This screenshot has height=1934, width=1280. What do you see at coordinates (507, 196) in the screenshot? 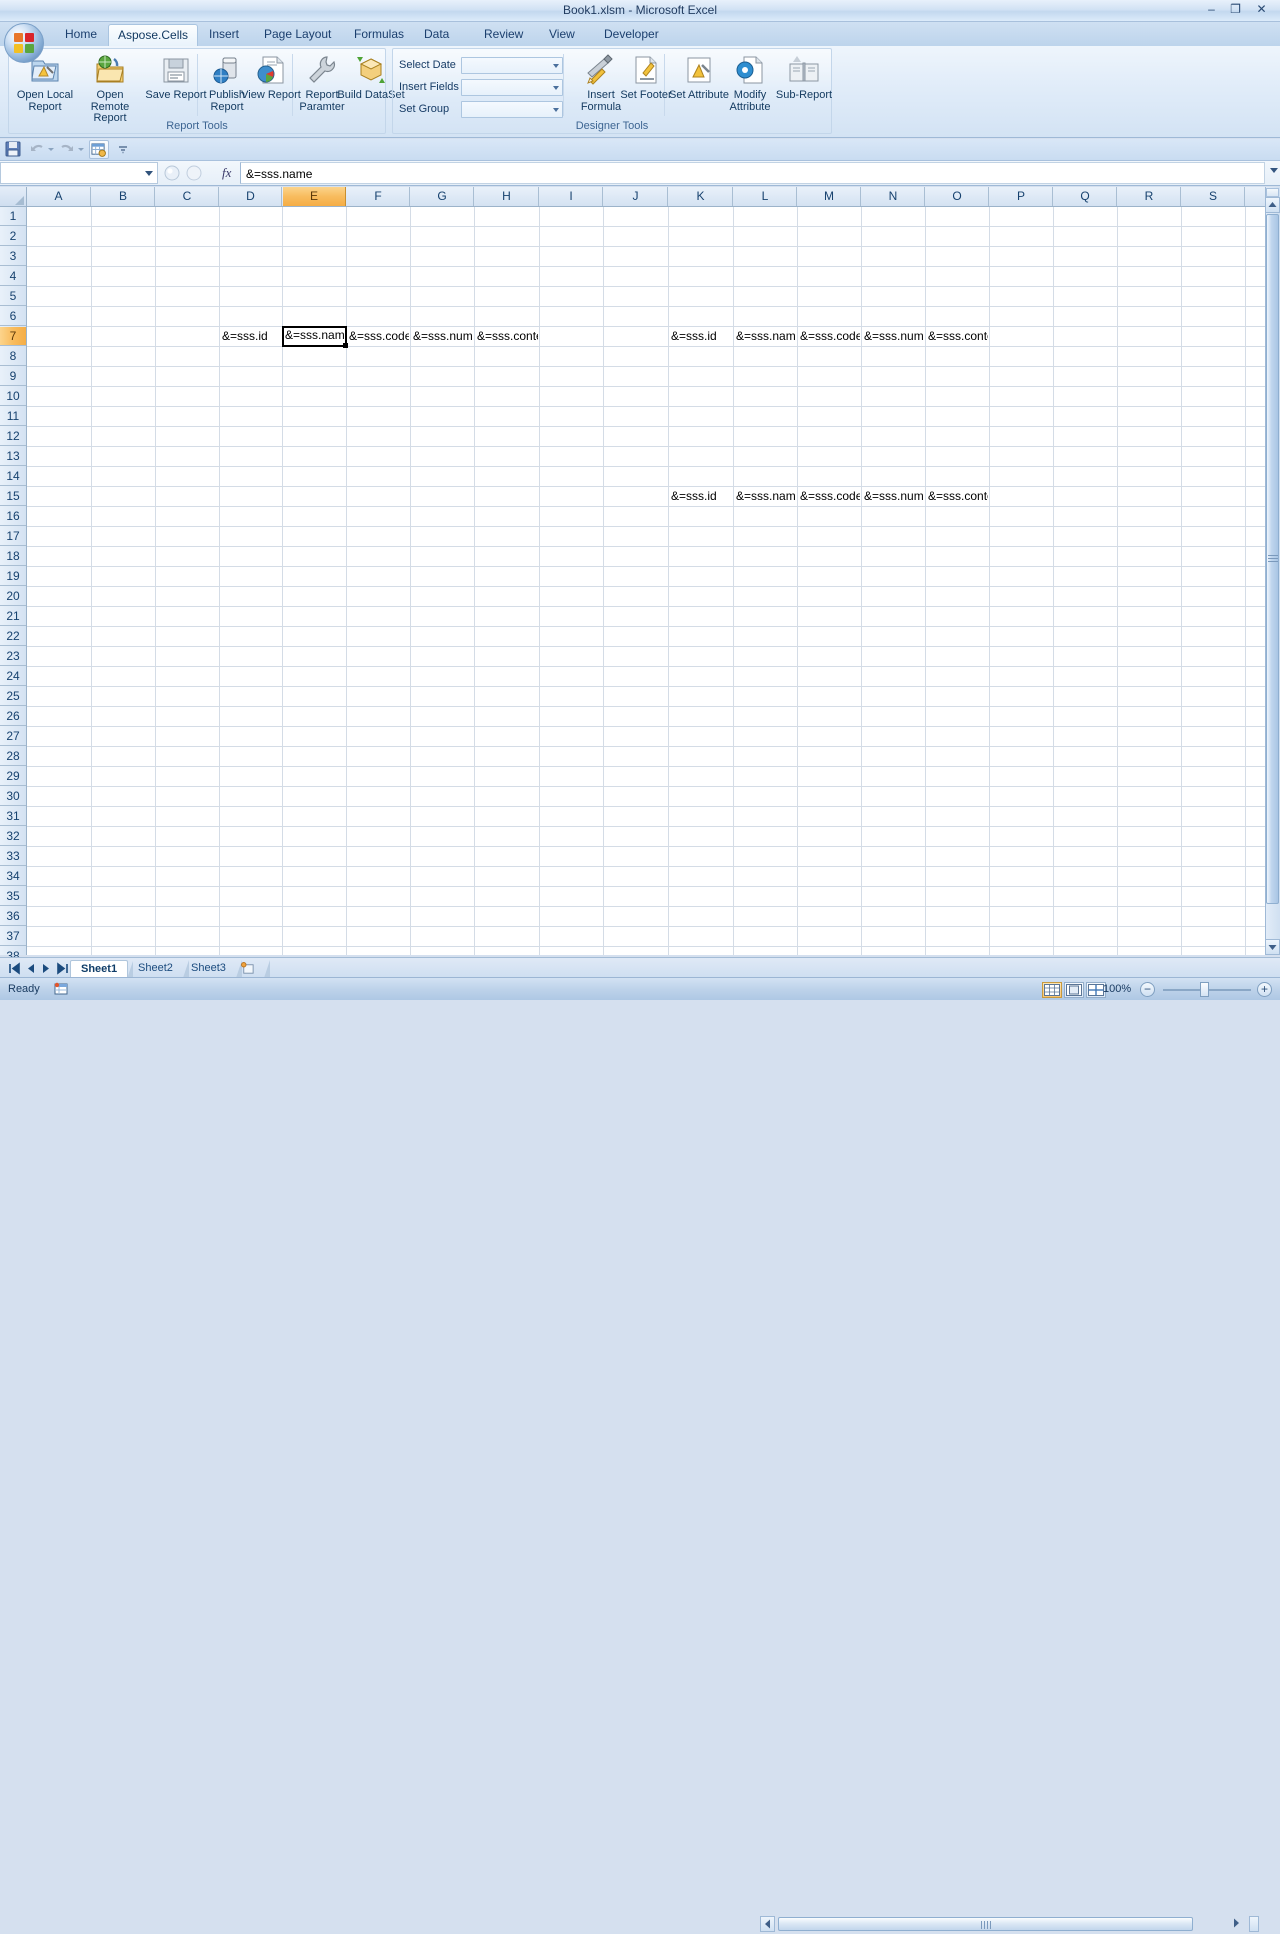
I see `column-header-H: H` at bounding box center [507, 196].